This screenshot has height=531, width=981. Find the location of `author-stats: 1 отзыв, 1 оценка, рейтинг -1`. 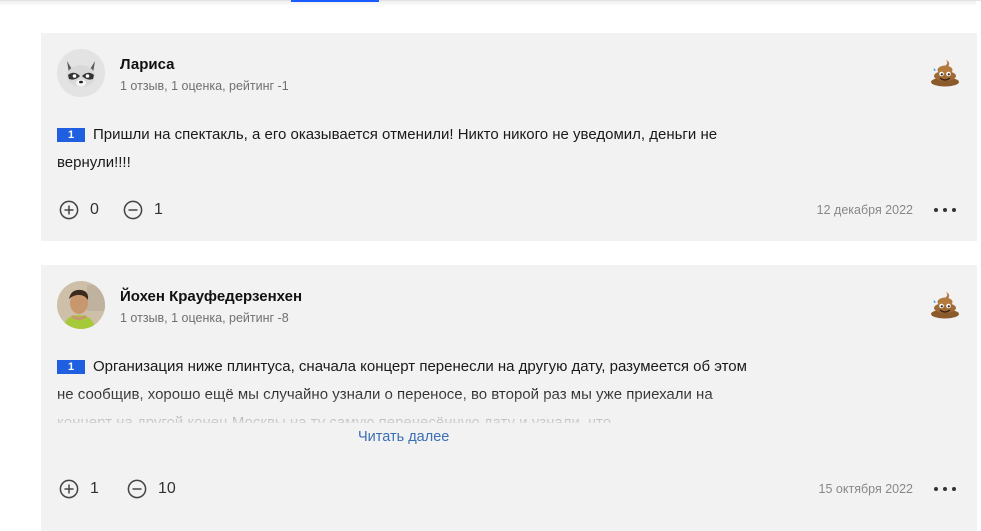

author-stats: 1 отзыв, 1 оценка, рейтинг -1 is located at coordinates (204, 86).